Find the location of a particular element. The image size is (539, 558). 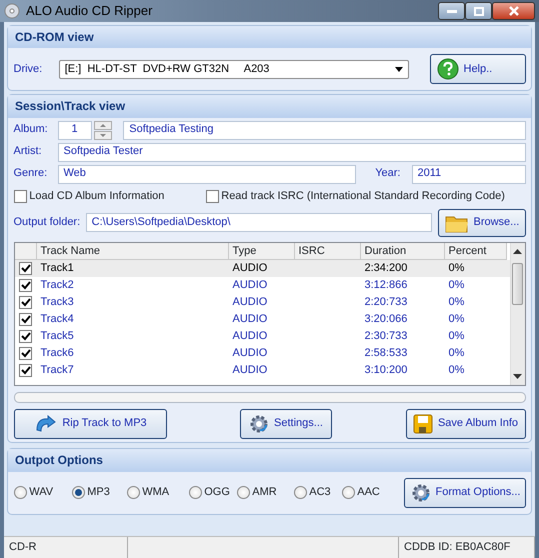

column-header: Type is located at coordinates (261, 251).